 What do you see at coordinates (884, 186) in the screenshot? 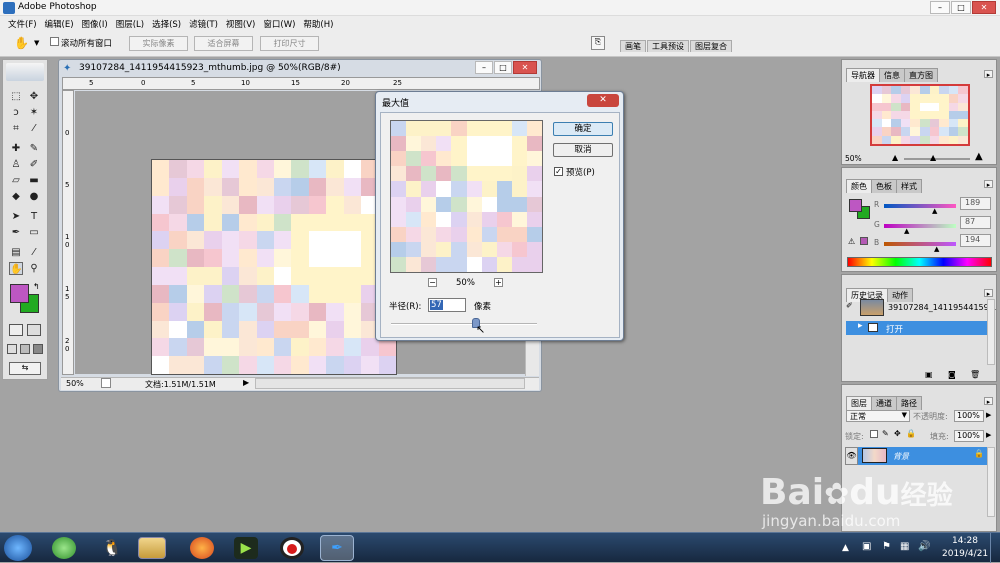
I see `tab-swatches: 色板` at bounding box center [884, 186].